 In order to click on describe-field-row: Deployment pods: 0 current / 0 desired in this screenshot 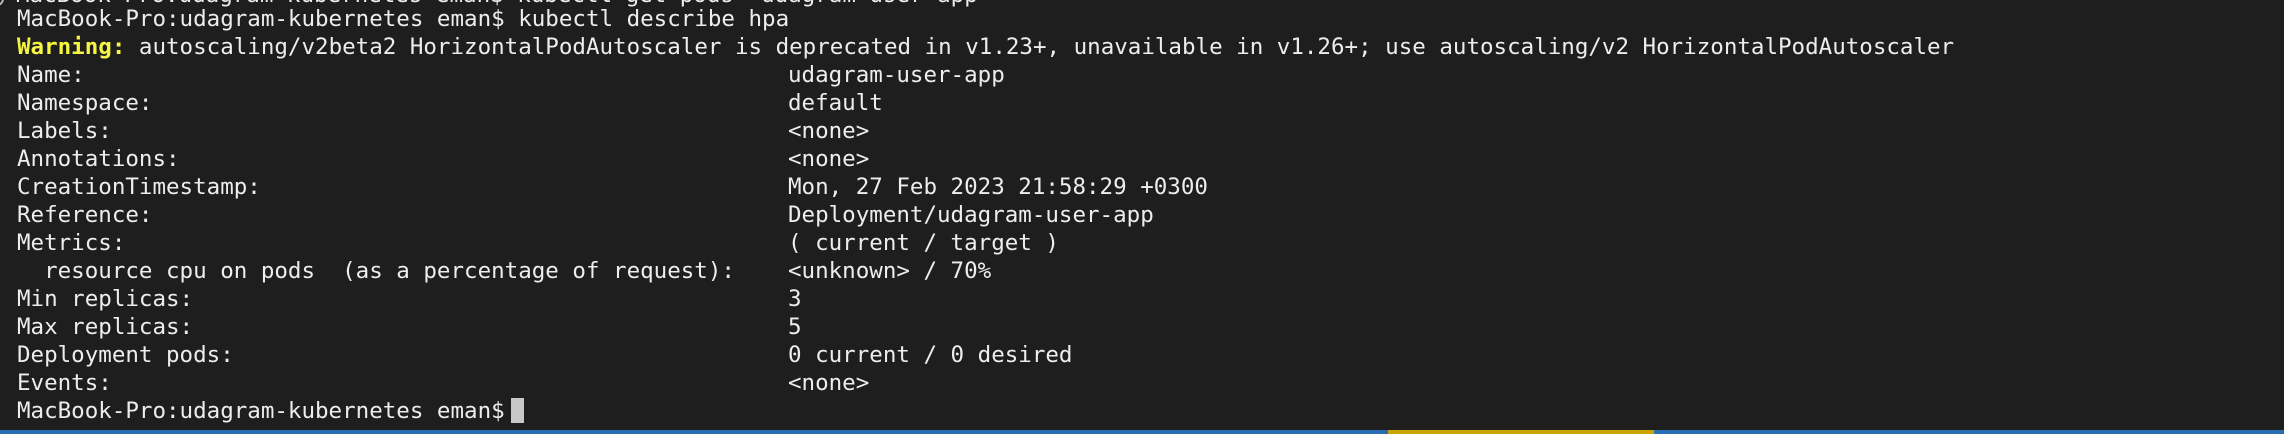, I will do `click(1150, 355)`.